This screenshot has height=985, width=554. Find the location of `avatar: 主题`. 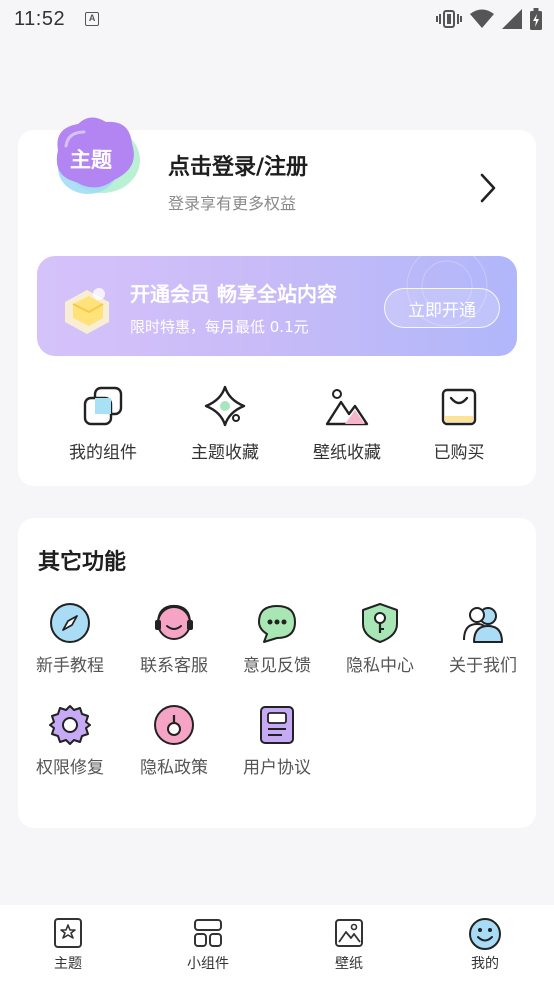

avatar: 主题 is located at coordinates (96, 156).